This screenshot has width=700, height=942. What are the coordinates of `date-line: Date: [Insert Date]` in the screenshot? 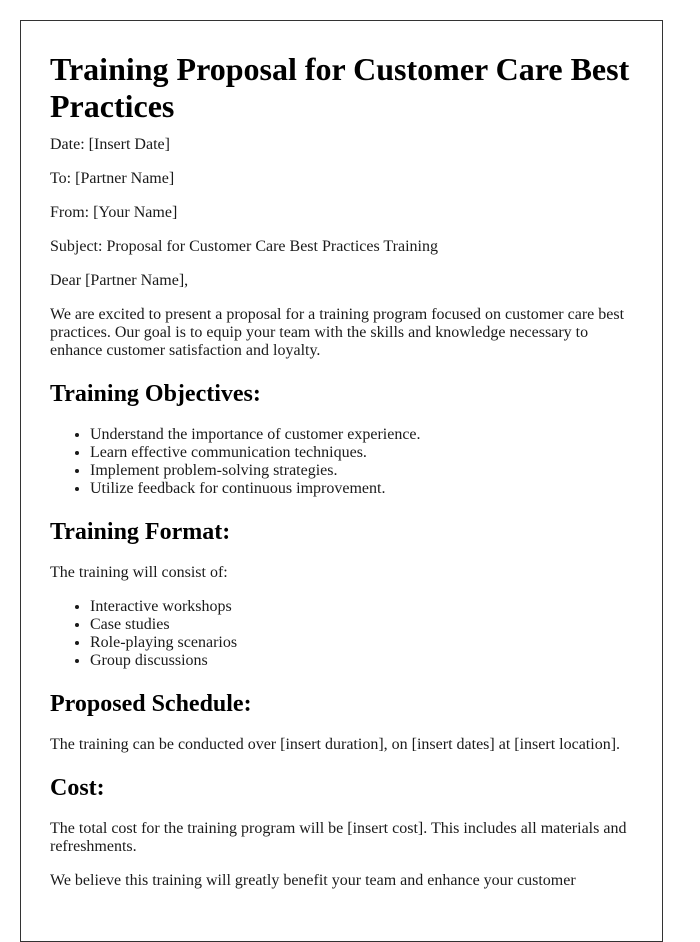 It's located at (342, 145).